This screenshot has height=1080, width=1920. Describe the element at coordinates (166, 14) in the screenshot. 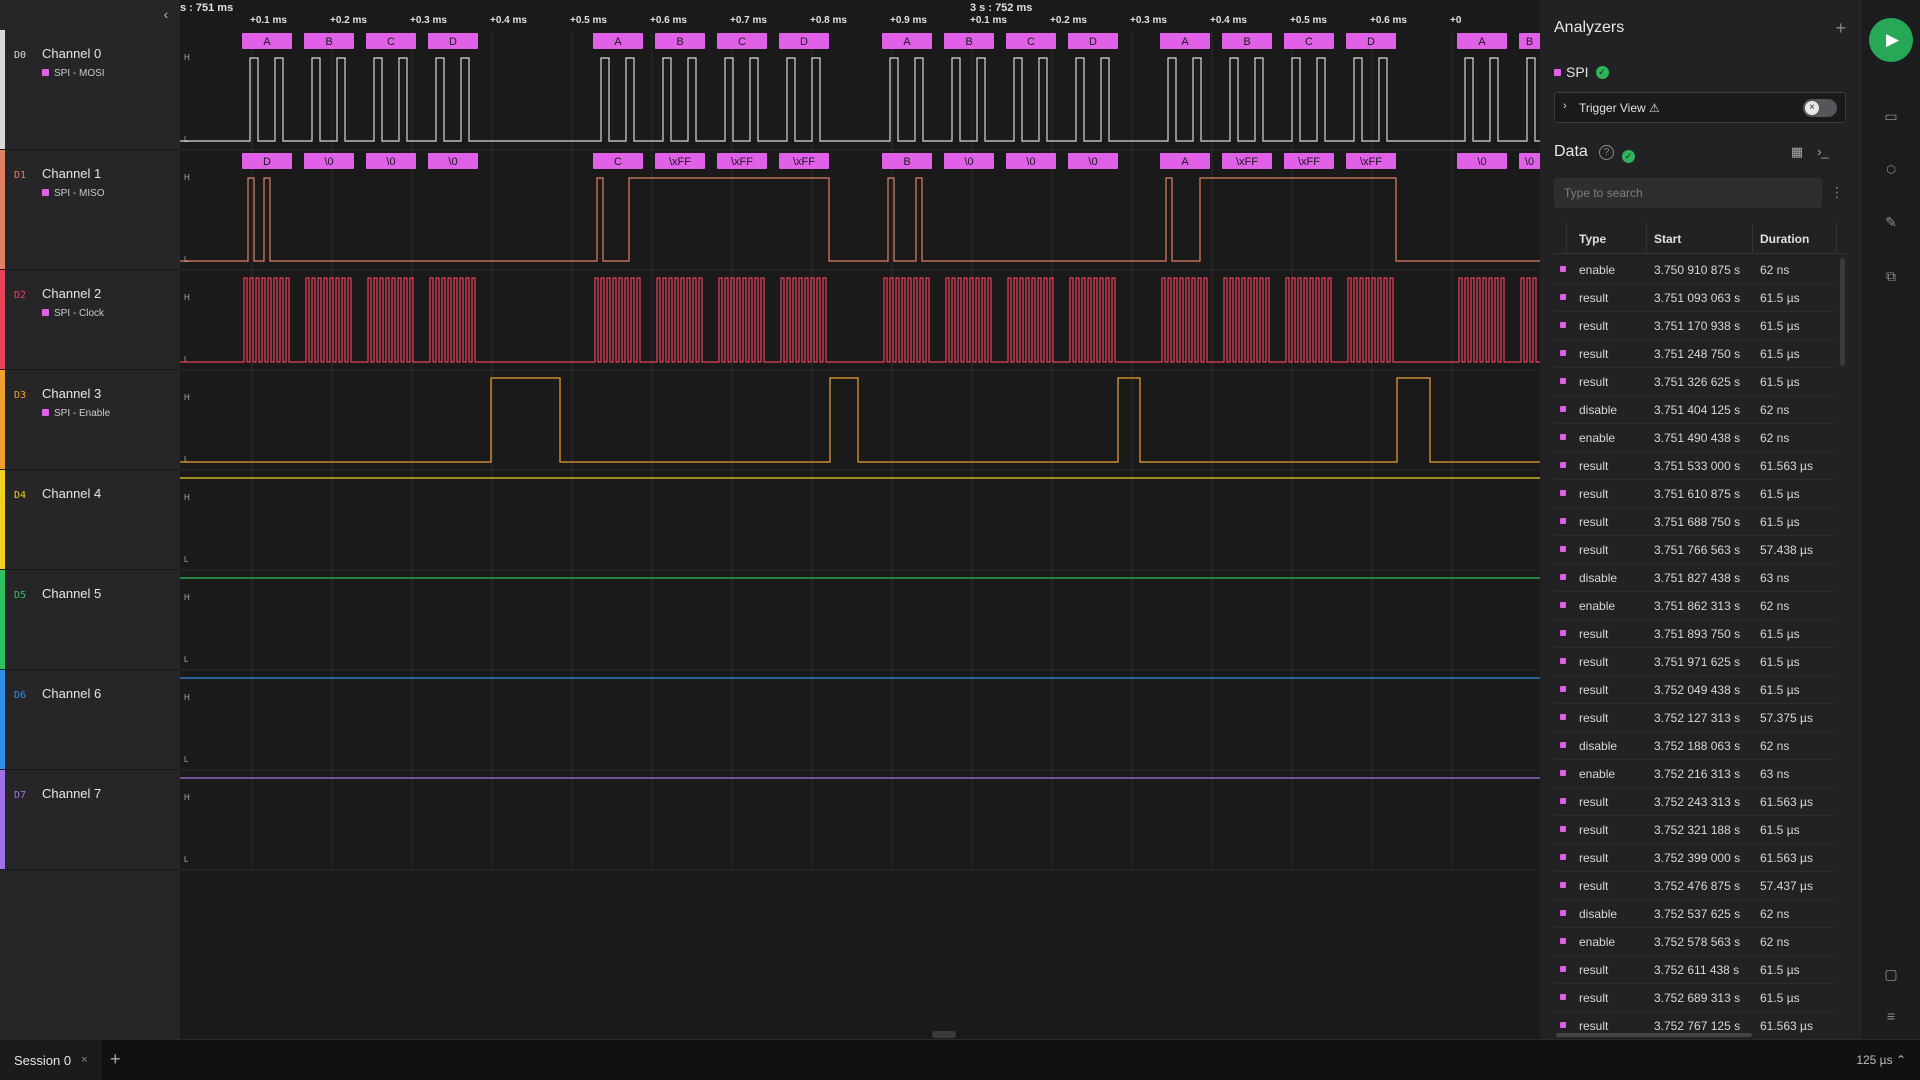

I see `chevron-left-icon: ‹` at that location.